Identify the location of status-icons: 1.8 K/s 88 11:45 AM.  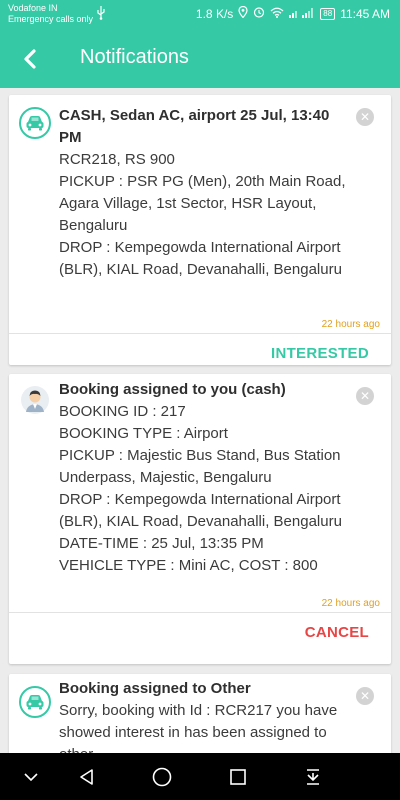
(292, 13).